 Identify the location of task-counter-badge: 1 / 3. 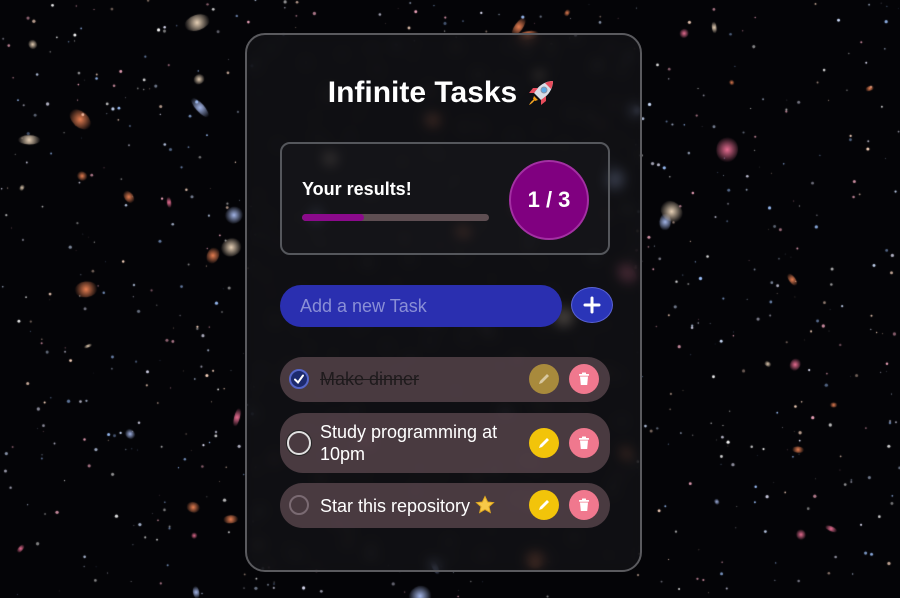
(549, 200).